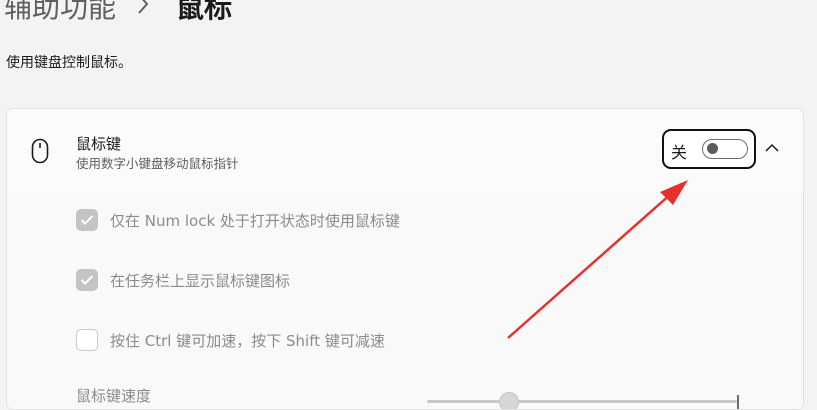  What do you see at coordinates (60, 13) in the screenshot?
I see `breadcrumb-parent-accessibility: 辅助功能` at bounding box center [60, 13].